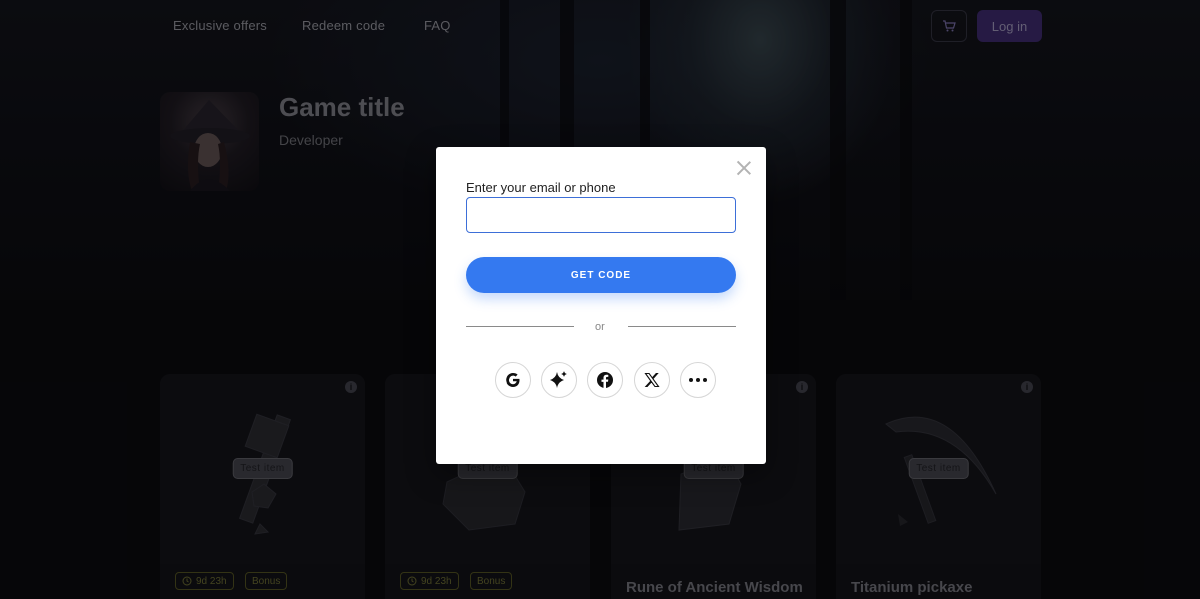 This screenshot has width=1200, height=599. Describe the element at coordinates (601, 305) in the screenshot. I see `login-modal: Enter your email or phone GET CODE or` at that location.